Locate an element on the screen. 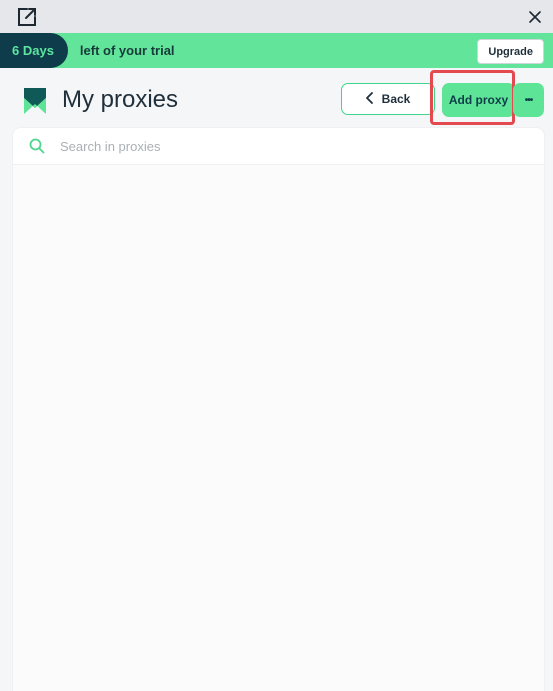 The image size is (553, 691). external-link-icon is located at coordinates (26, 16).